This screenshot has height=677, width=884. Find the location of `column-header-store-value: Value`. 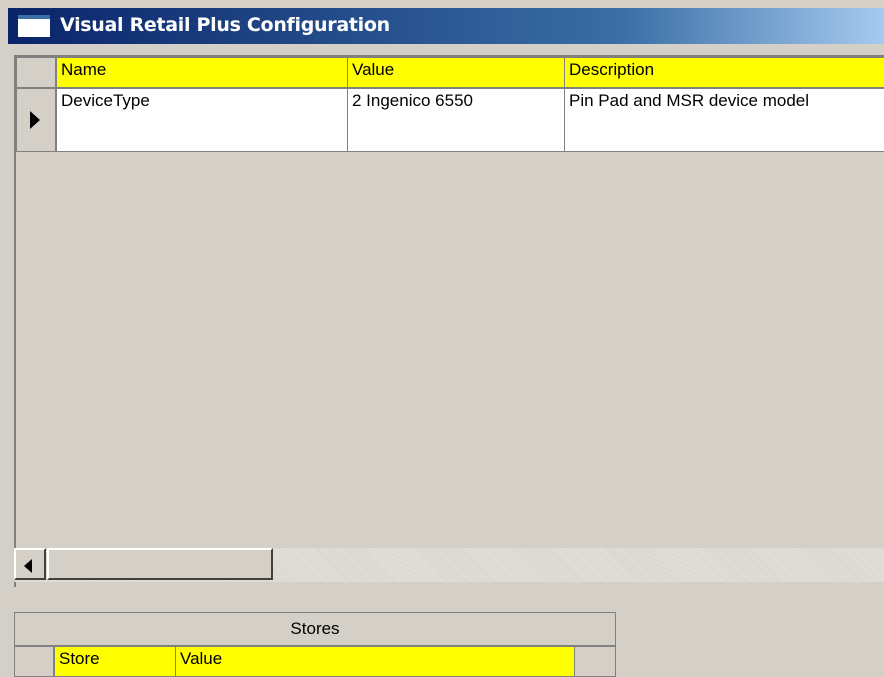

column-header-store-value: Value is located at coordinates (375, 661).